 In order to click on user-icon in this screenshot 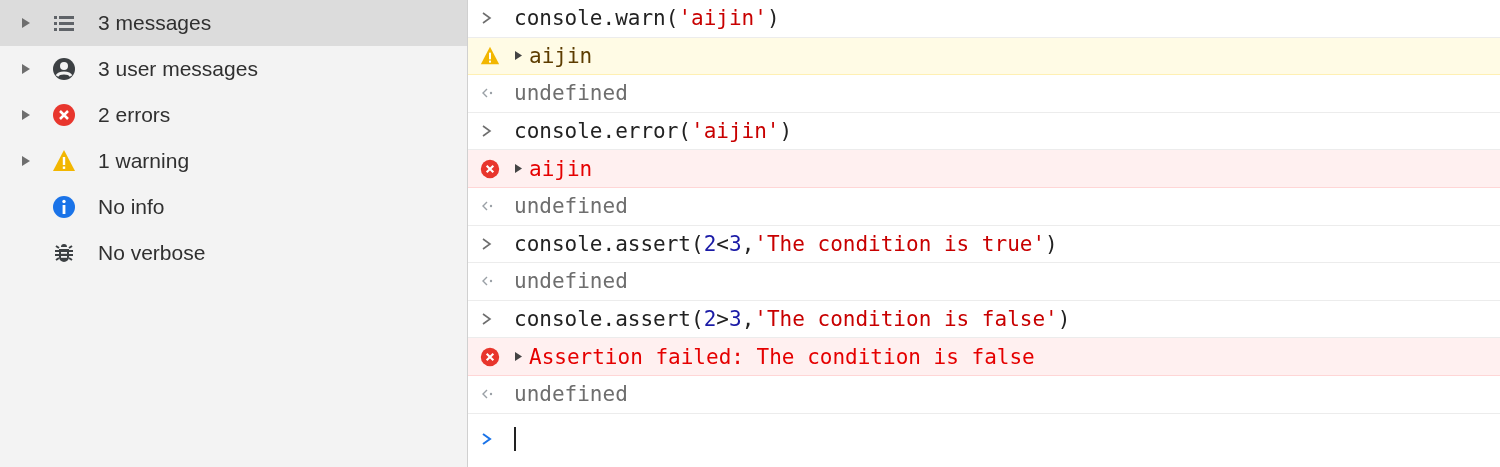, I will do `click(64, 69)`.